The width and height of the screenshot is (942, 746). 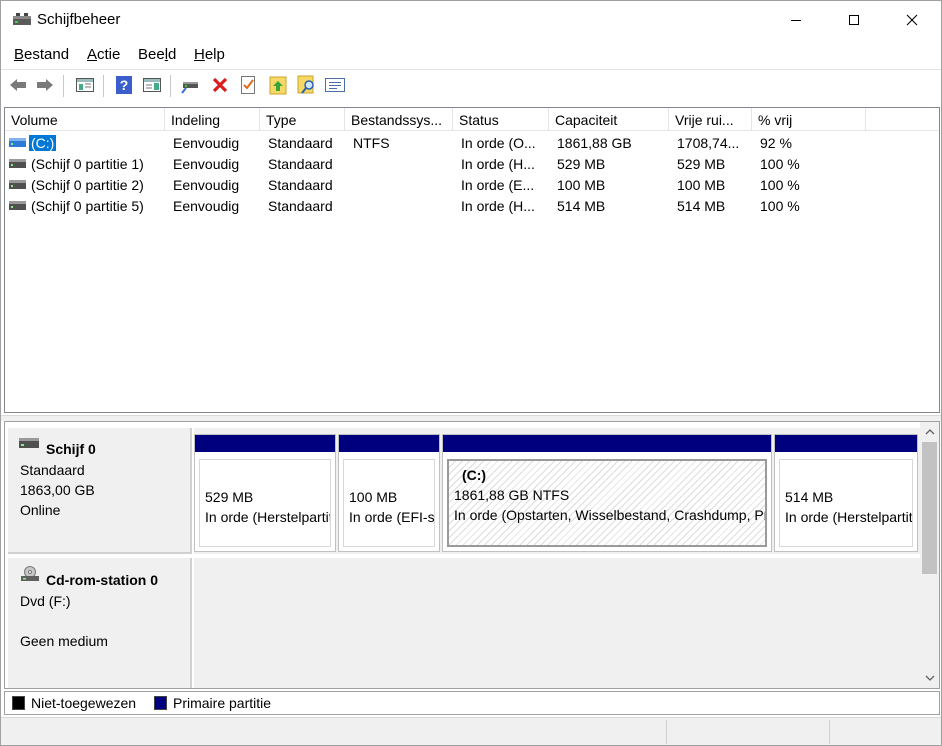 What do you see at coordinates (265, 493) in the screenshot?
I see `partition-1: 529 MB In orde (Herstelpartitie)` at bounding box center [265, 493].